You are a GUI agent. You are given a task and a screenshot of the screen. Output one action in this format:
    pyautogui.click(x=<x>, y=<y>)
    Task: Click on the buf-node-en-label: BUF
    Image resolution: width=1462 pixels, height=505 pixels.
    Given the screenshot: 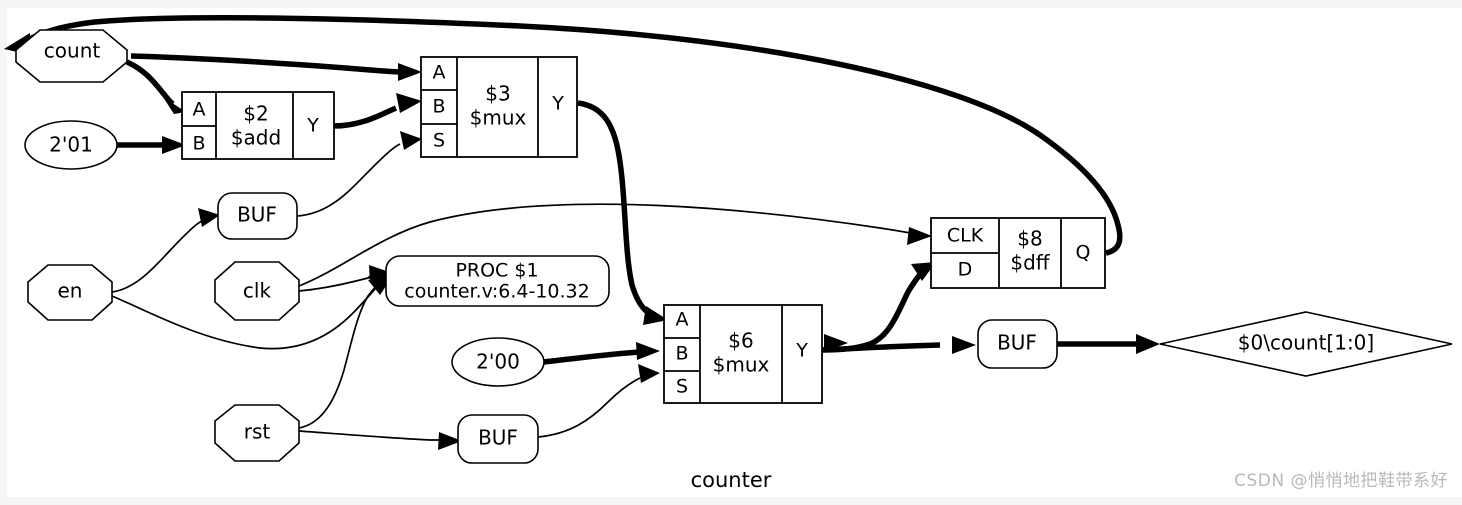 What is the action you would take?
    pyautogui.click(x=257, y=215)
    